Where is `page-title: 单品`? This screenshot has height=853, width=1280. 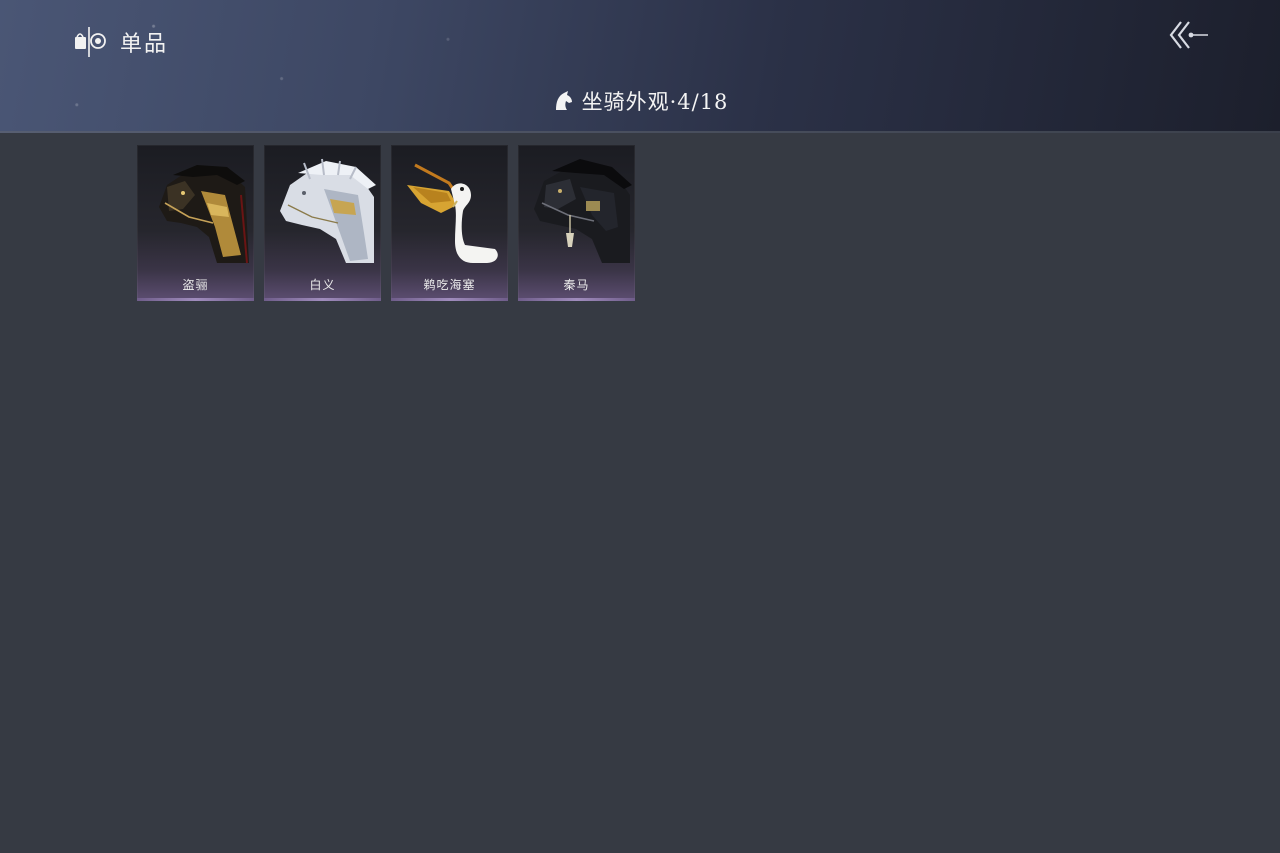 page-title: 单品 is located at coordinates (144, 44).